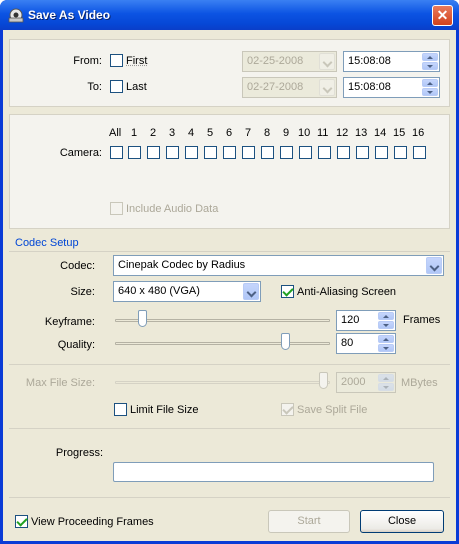 This screenshot has height=544, width=459. I want to click on camera-6-checkbox, so click(229, 152).